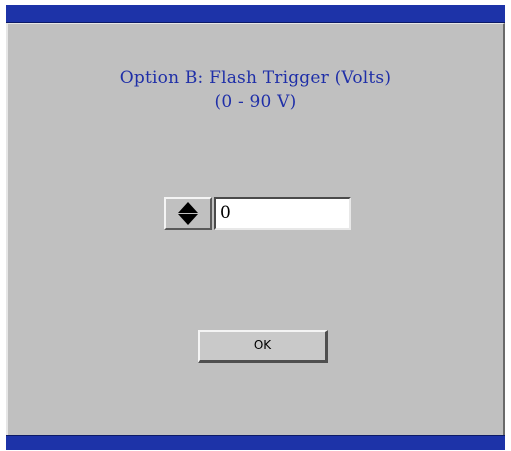 The height and width of the screenshot is (451, 511). Describe the element at coordinates (188, 219) in the screenshot. I see `arrow-down-icon` at that location.